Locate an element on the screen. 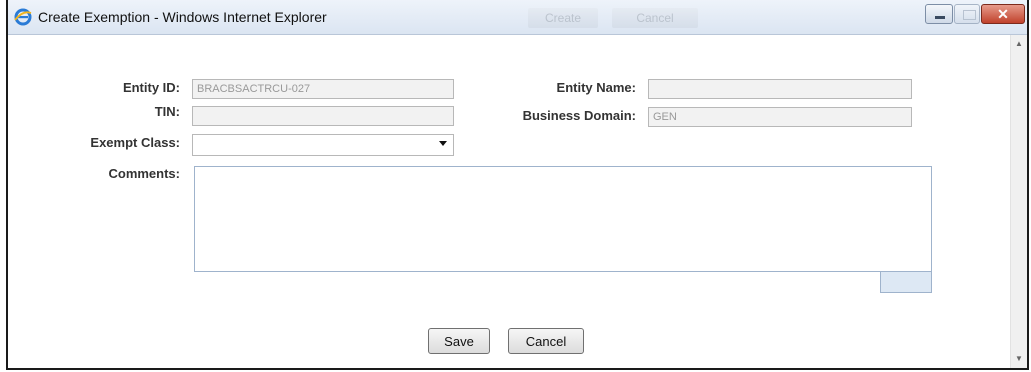 This screenshot has height=372, width=1031. ghost-cancel-button: Cancel is located at coordinates (655, 18).